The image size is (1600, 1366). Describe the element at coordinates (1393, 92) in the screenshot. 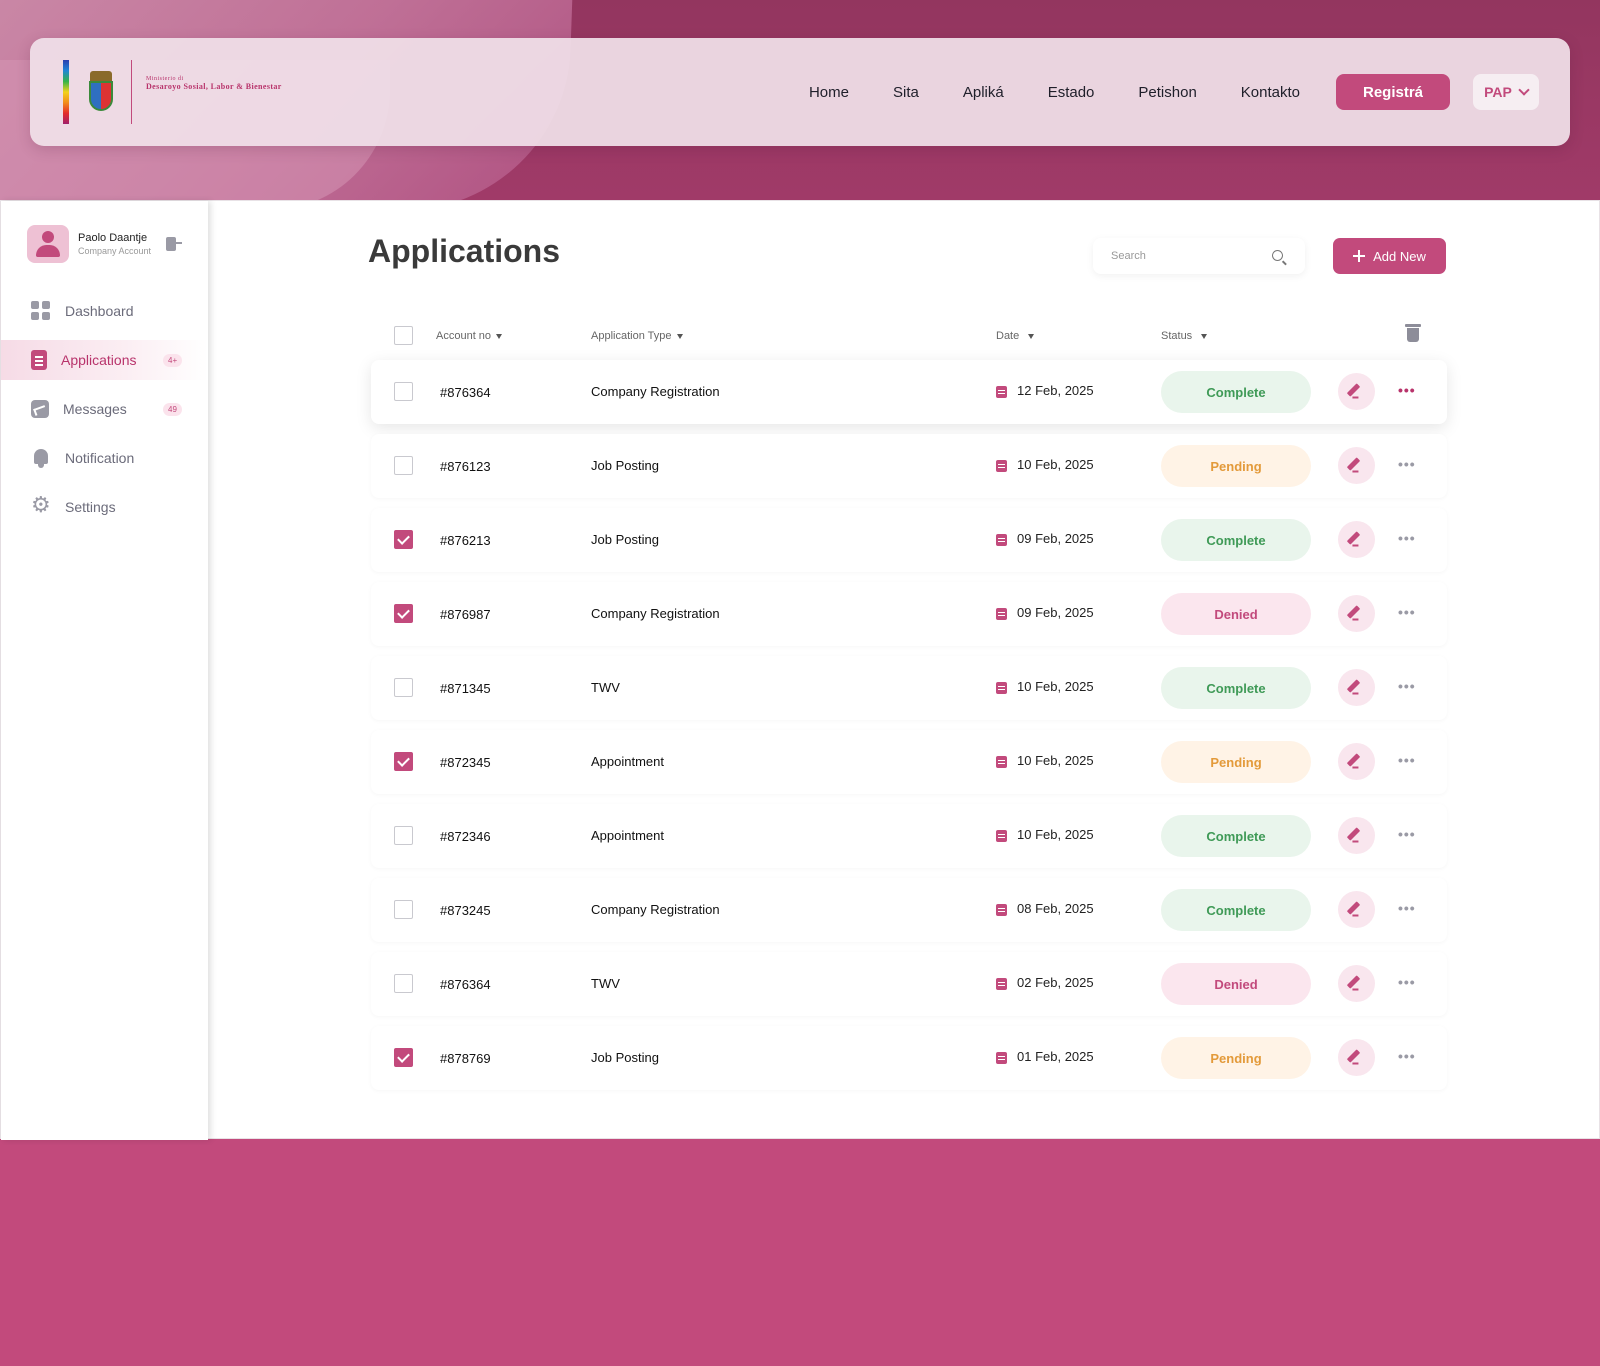

I see `register-button: Registrá` at that location.